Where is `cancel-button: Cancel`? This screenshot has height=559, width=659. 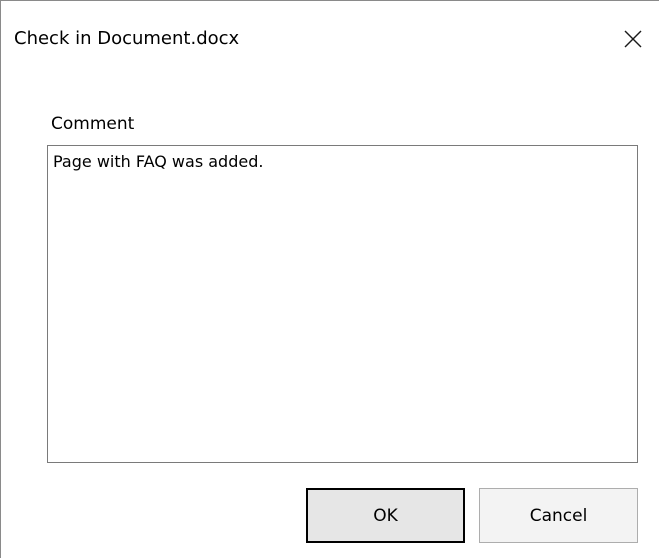 cancel-button: Cancel is located at coordinates (558, 515).